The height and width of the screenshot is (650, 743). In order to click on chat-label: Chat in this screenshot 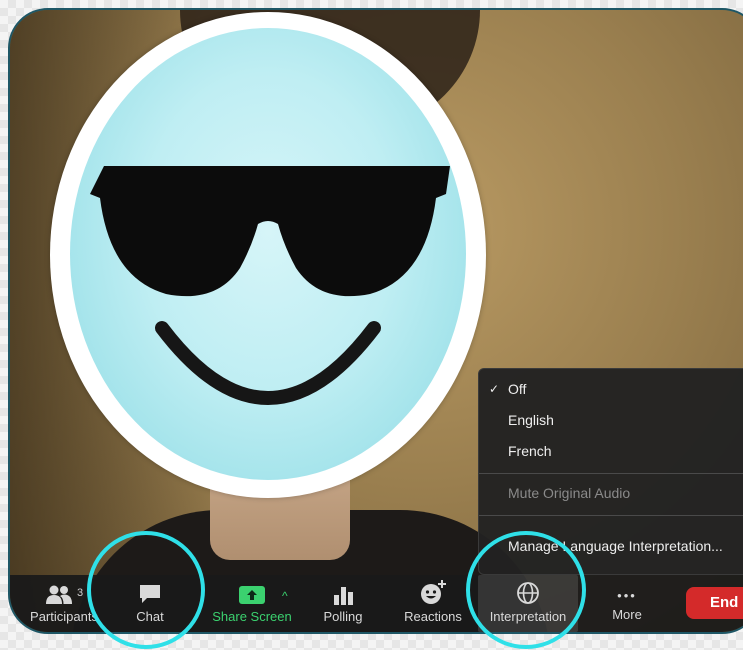, I will do `click(150, 616)`.